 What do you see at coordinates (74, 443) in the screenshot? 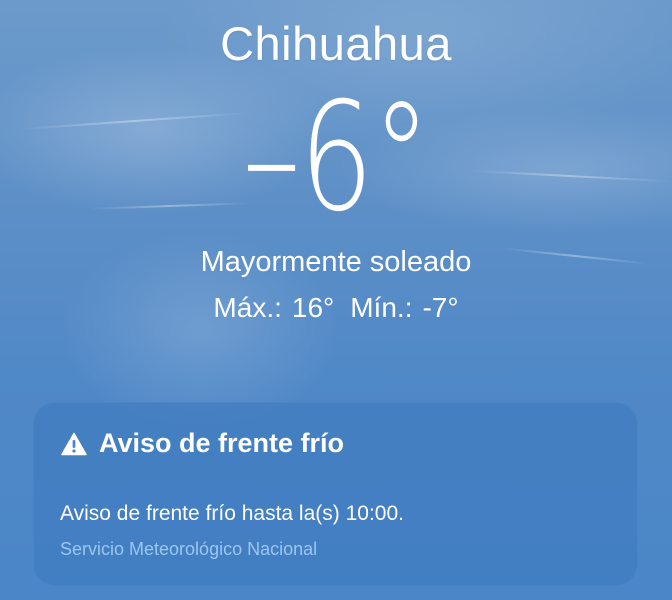
I see `warning-triangle-icon` at bounding box center [74, 443].